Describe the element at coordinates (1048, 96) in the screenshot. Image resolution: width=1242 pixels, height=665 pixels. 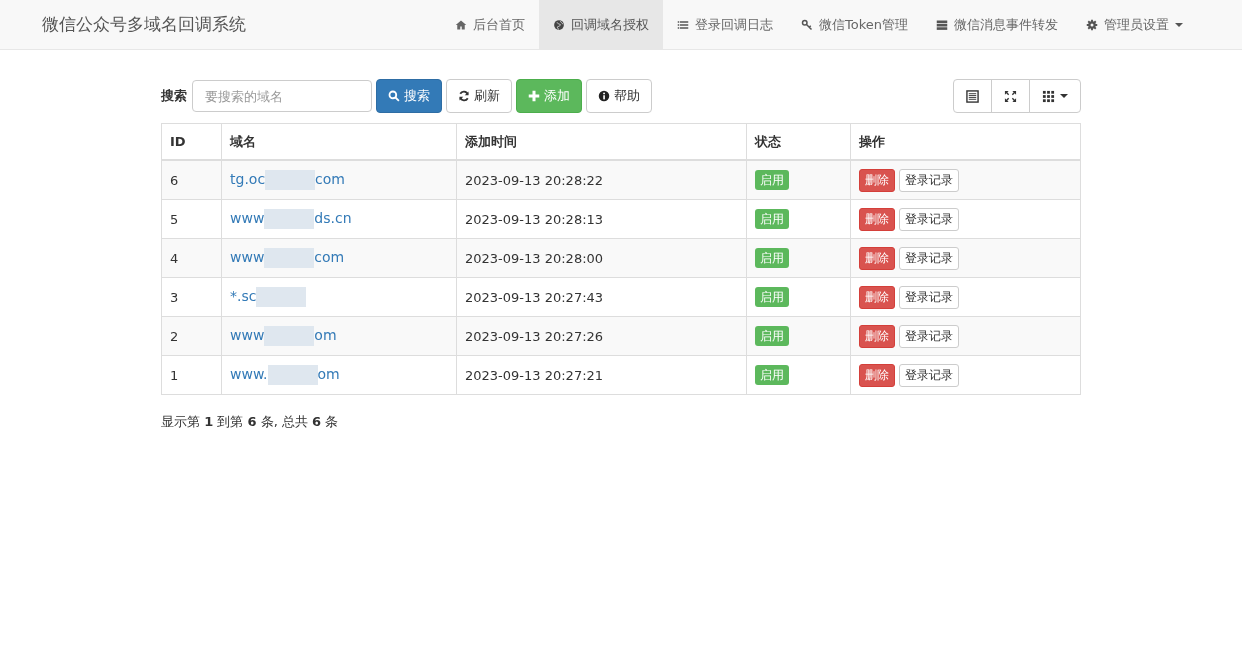
I see `grid-icon` at that location.